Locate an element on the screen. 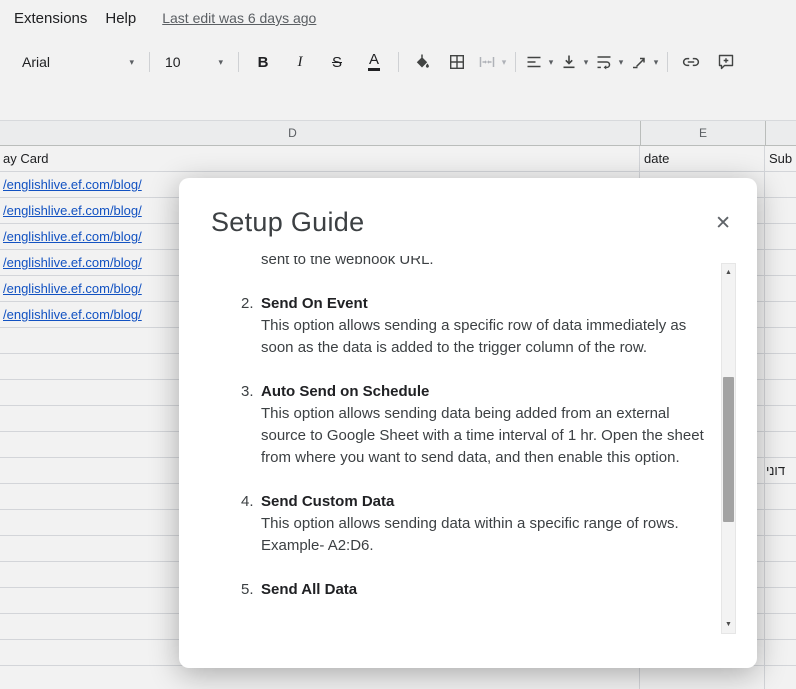  close-icon: ✕ is located at coordinates (723, 223).